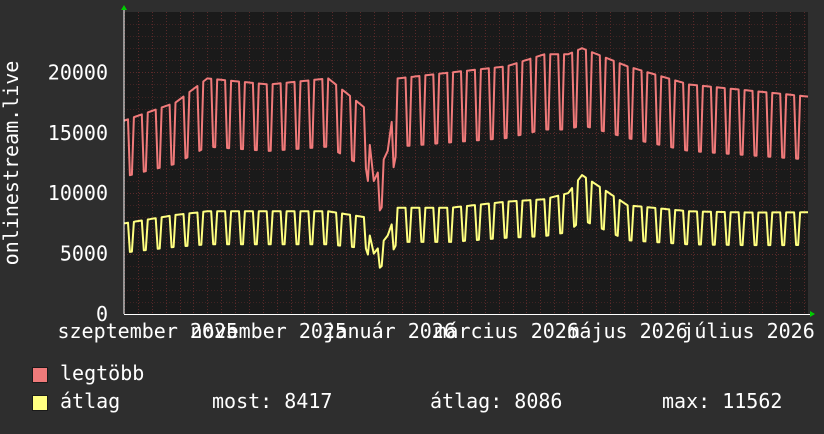 Image resolution: width=824 pixels, height=434 pixels. Describe the element at coordinates (90, 401) in the screenshot. I see `legend-label-atlag: átlag` at that location.